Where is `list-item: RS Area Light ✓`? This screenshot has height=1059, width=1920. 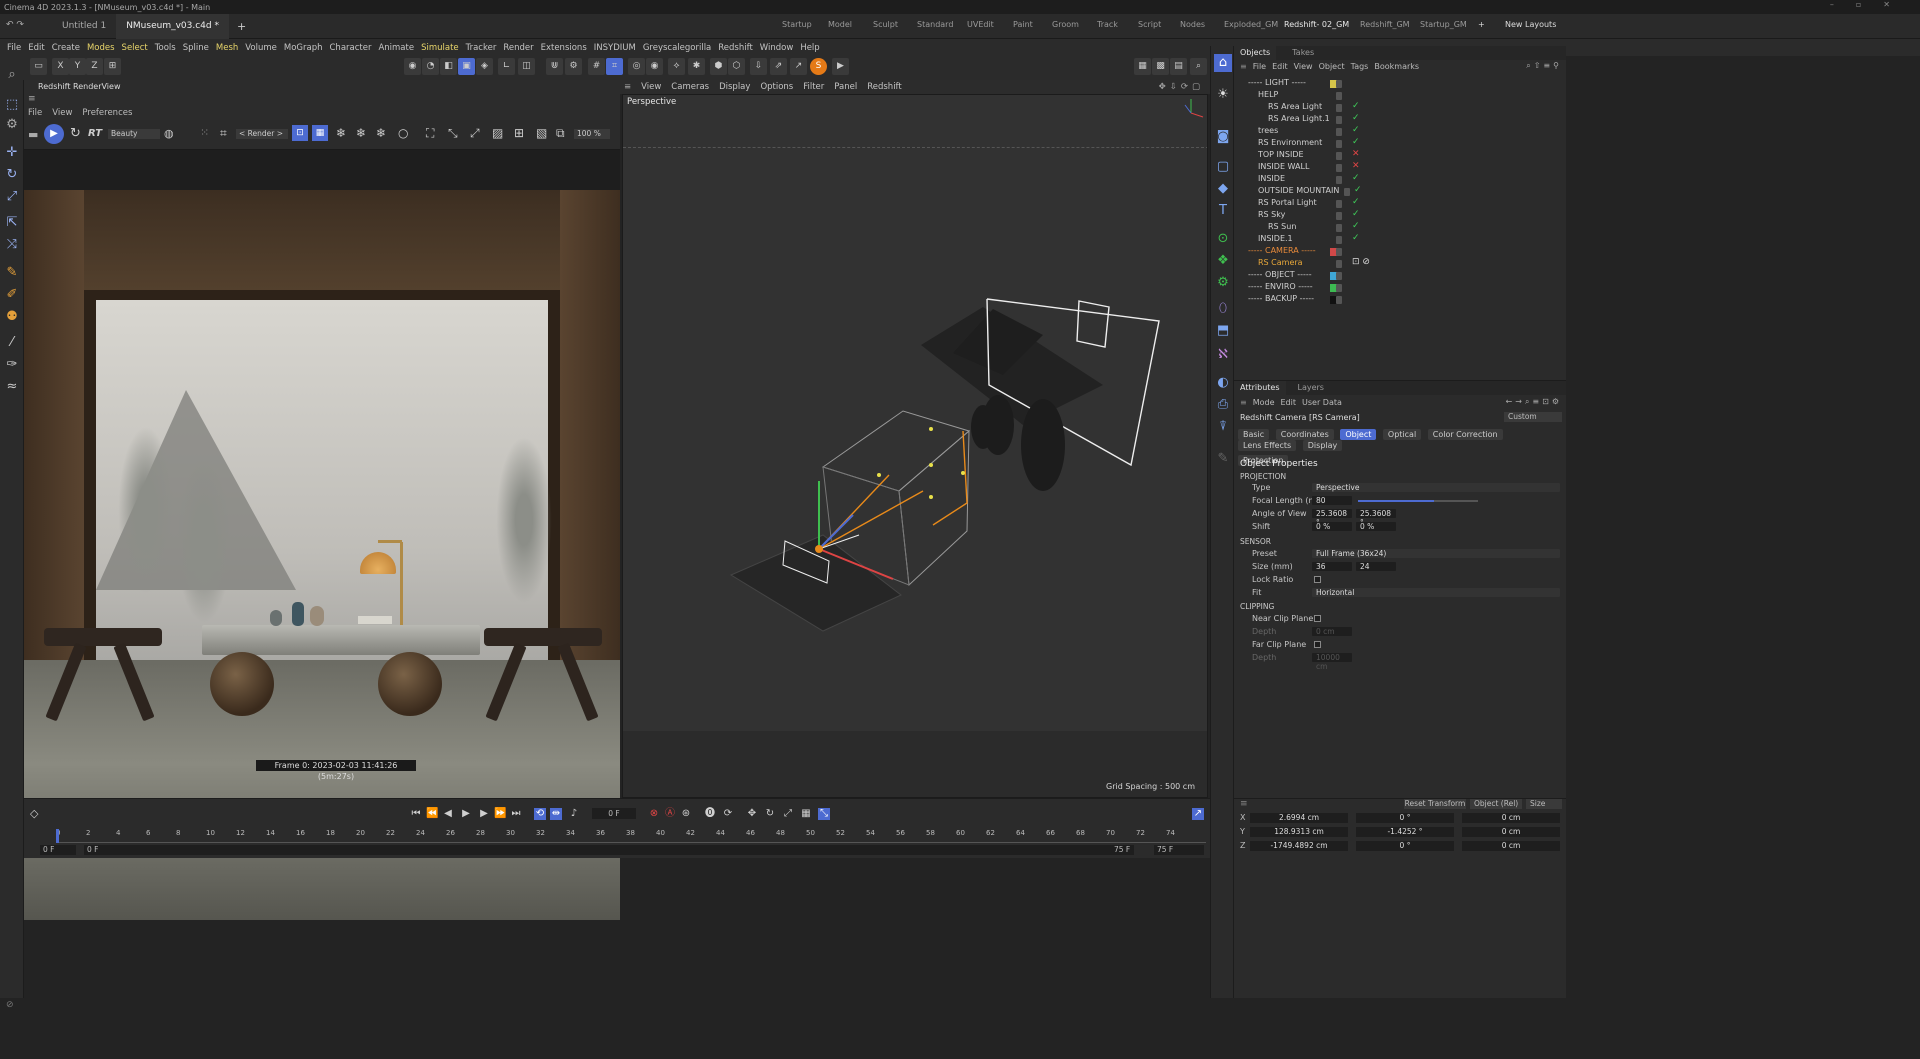
list-item: RS Area Light ✓ is located at coordinates (1398, 107).